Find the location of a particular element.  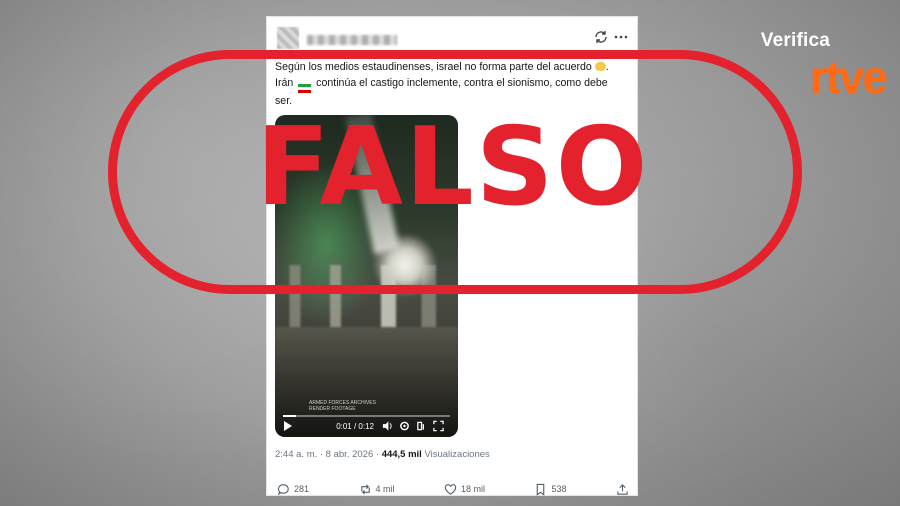

video-time: 0:01 / 0:12 is located at coordinates (355, 426).